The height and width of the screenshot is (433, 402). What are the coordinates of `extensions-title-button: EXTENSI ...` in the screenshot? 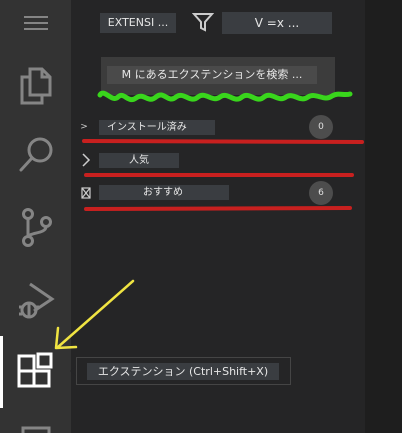 It's located at (138, 23).